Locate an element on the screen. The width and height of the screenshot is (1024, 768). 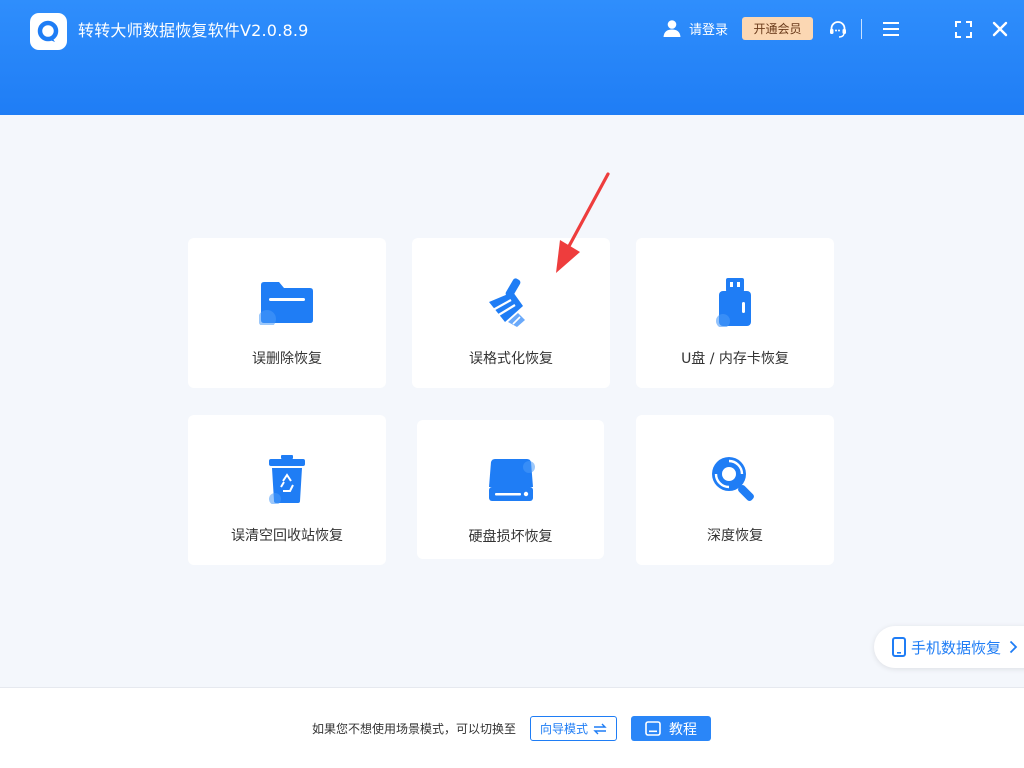
login-link: 请登录 is located at coordinates (695, 28).